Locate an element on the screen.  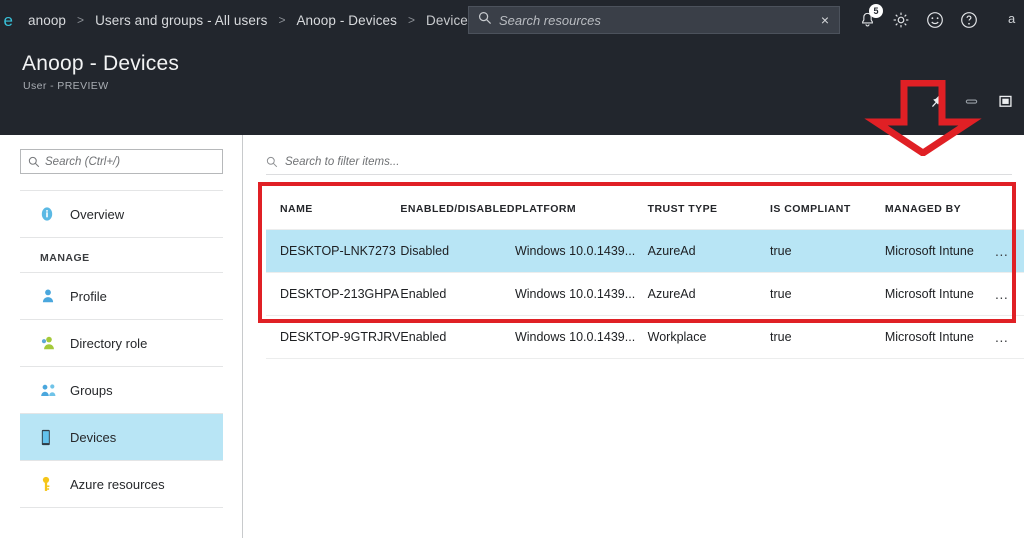
sidebar-item-directory-role: Directory role is located at coordinates (121, 343).